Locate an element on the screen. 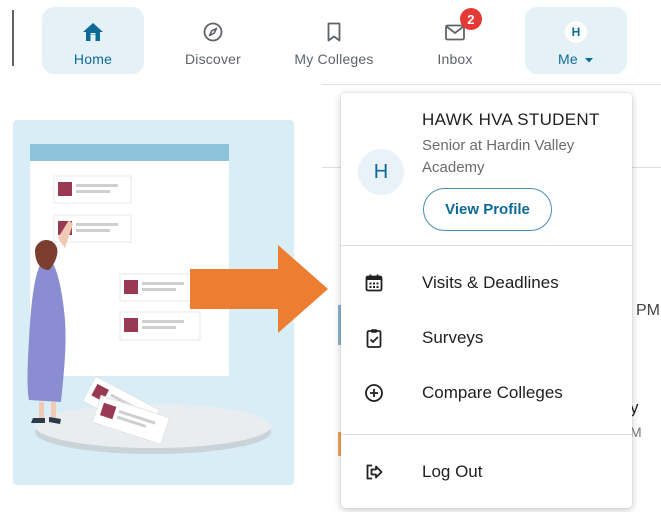  nav-discover: Discover is located at coordinates (213, 40).